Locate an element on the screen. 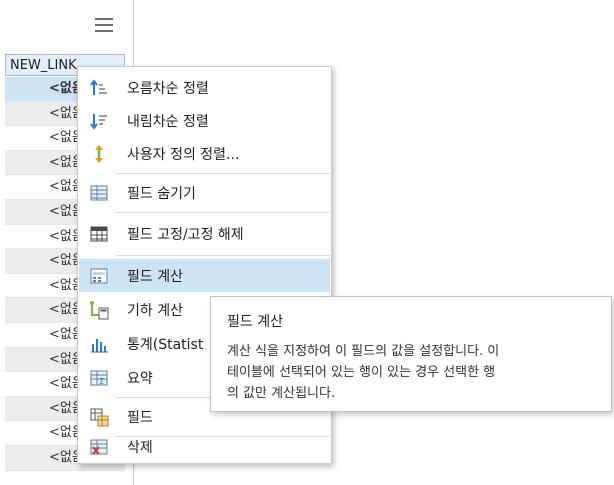 This screenshot has width=614, height=485. menu-item-sort-descending: 내림차순 정렬 is located at coordinates (204, 120).